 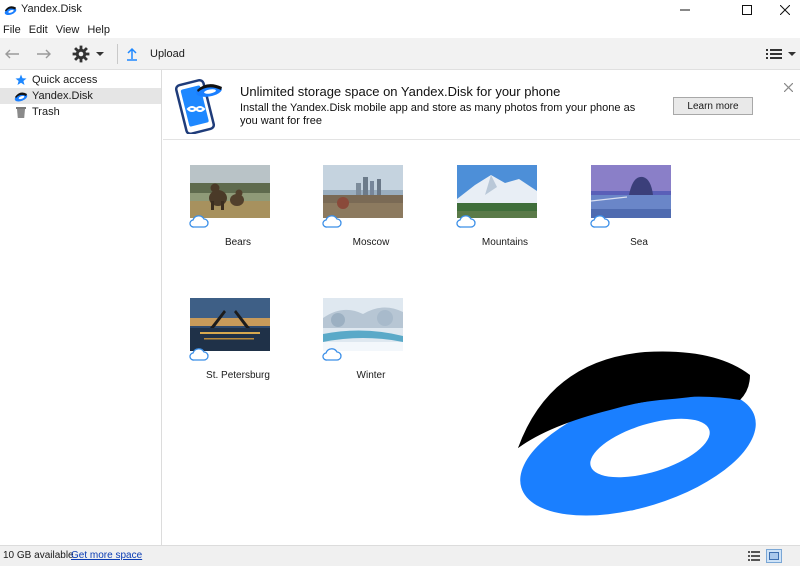 I want to click on sidebar-item-yandex-disk: Yandex.Disk, so click(x=80, y=96).